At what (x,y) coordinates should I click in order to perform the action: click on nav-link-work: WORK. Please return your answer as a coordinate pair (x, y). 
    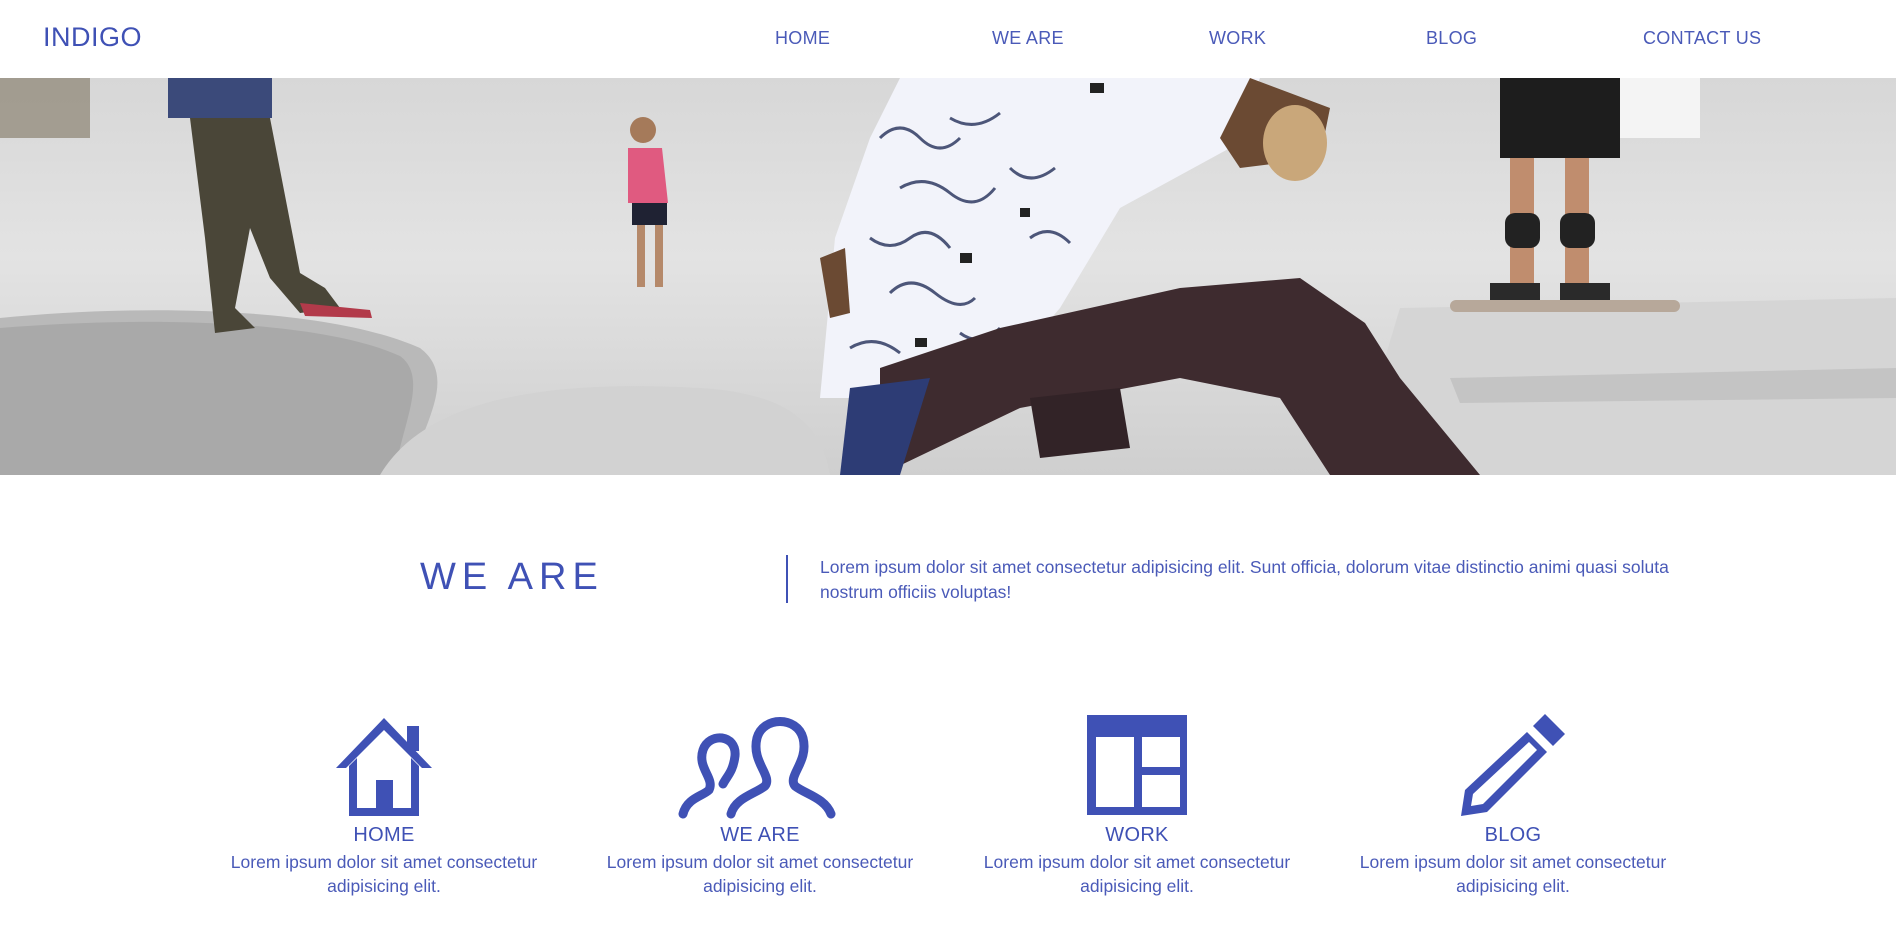
    Looking at the image, I should click on (1237, 38).